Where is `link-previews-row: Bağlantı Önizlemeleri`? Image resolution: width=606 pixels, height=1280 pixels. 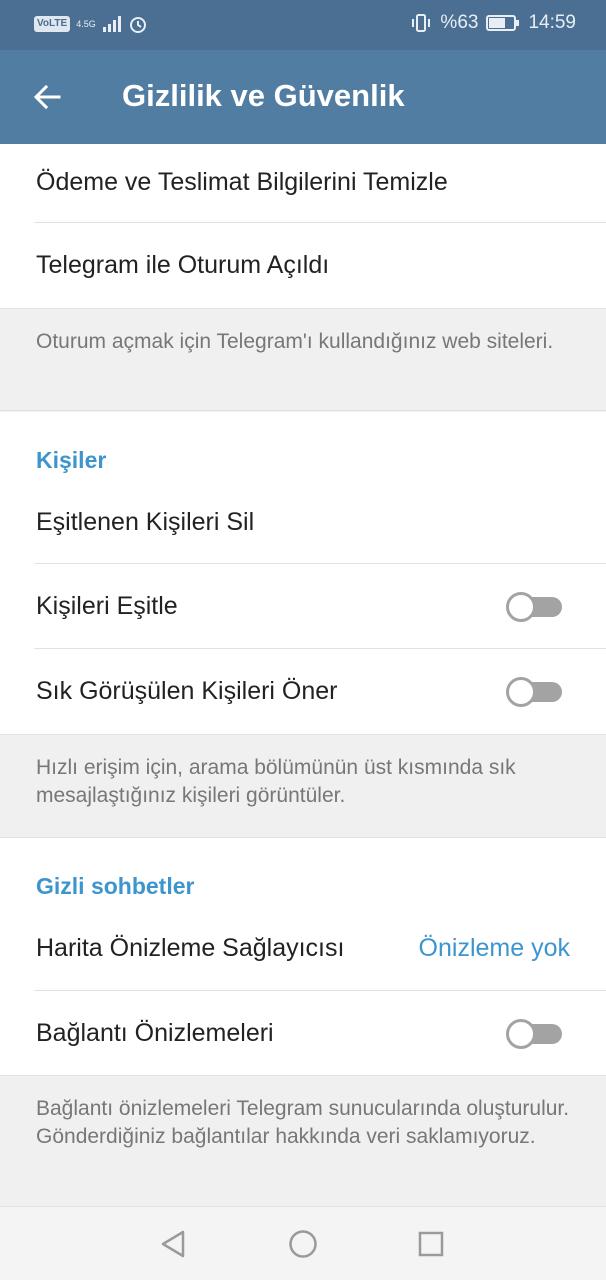 link-previews-row: Bağlantı Önizlemeleri is located at coordinates (303, 1033).